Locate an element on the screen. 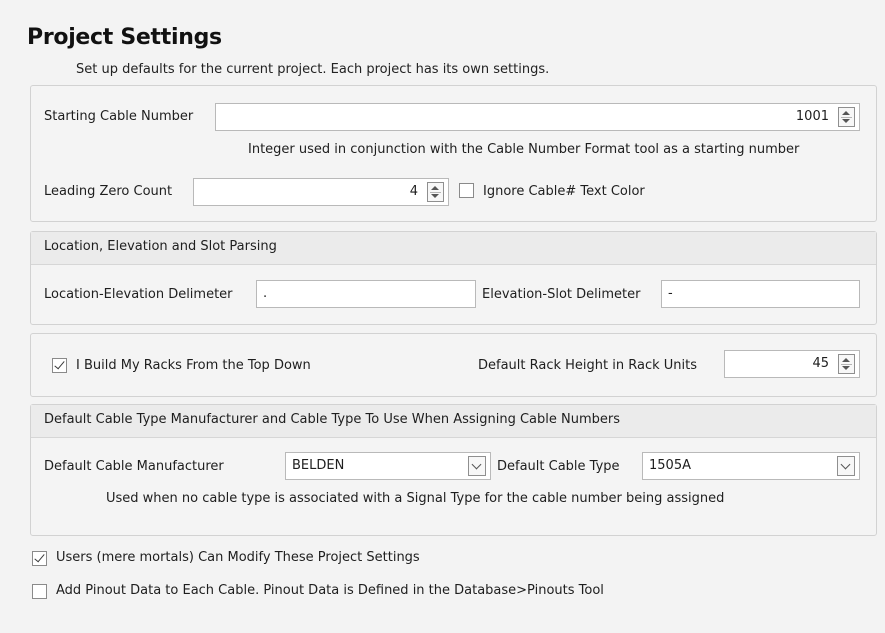 This screenshot has width=885, height=633. location-elevation-delimeter-label: Location-Elevation Delimeter is located at coordinates (138, 294).